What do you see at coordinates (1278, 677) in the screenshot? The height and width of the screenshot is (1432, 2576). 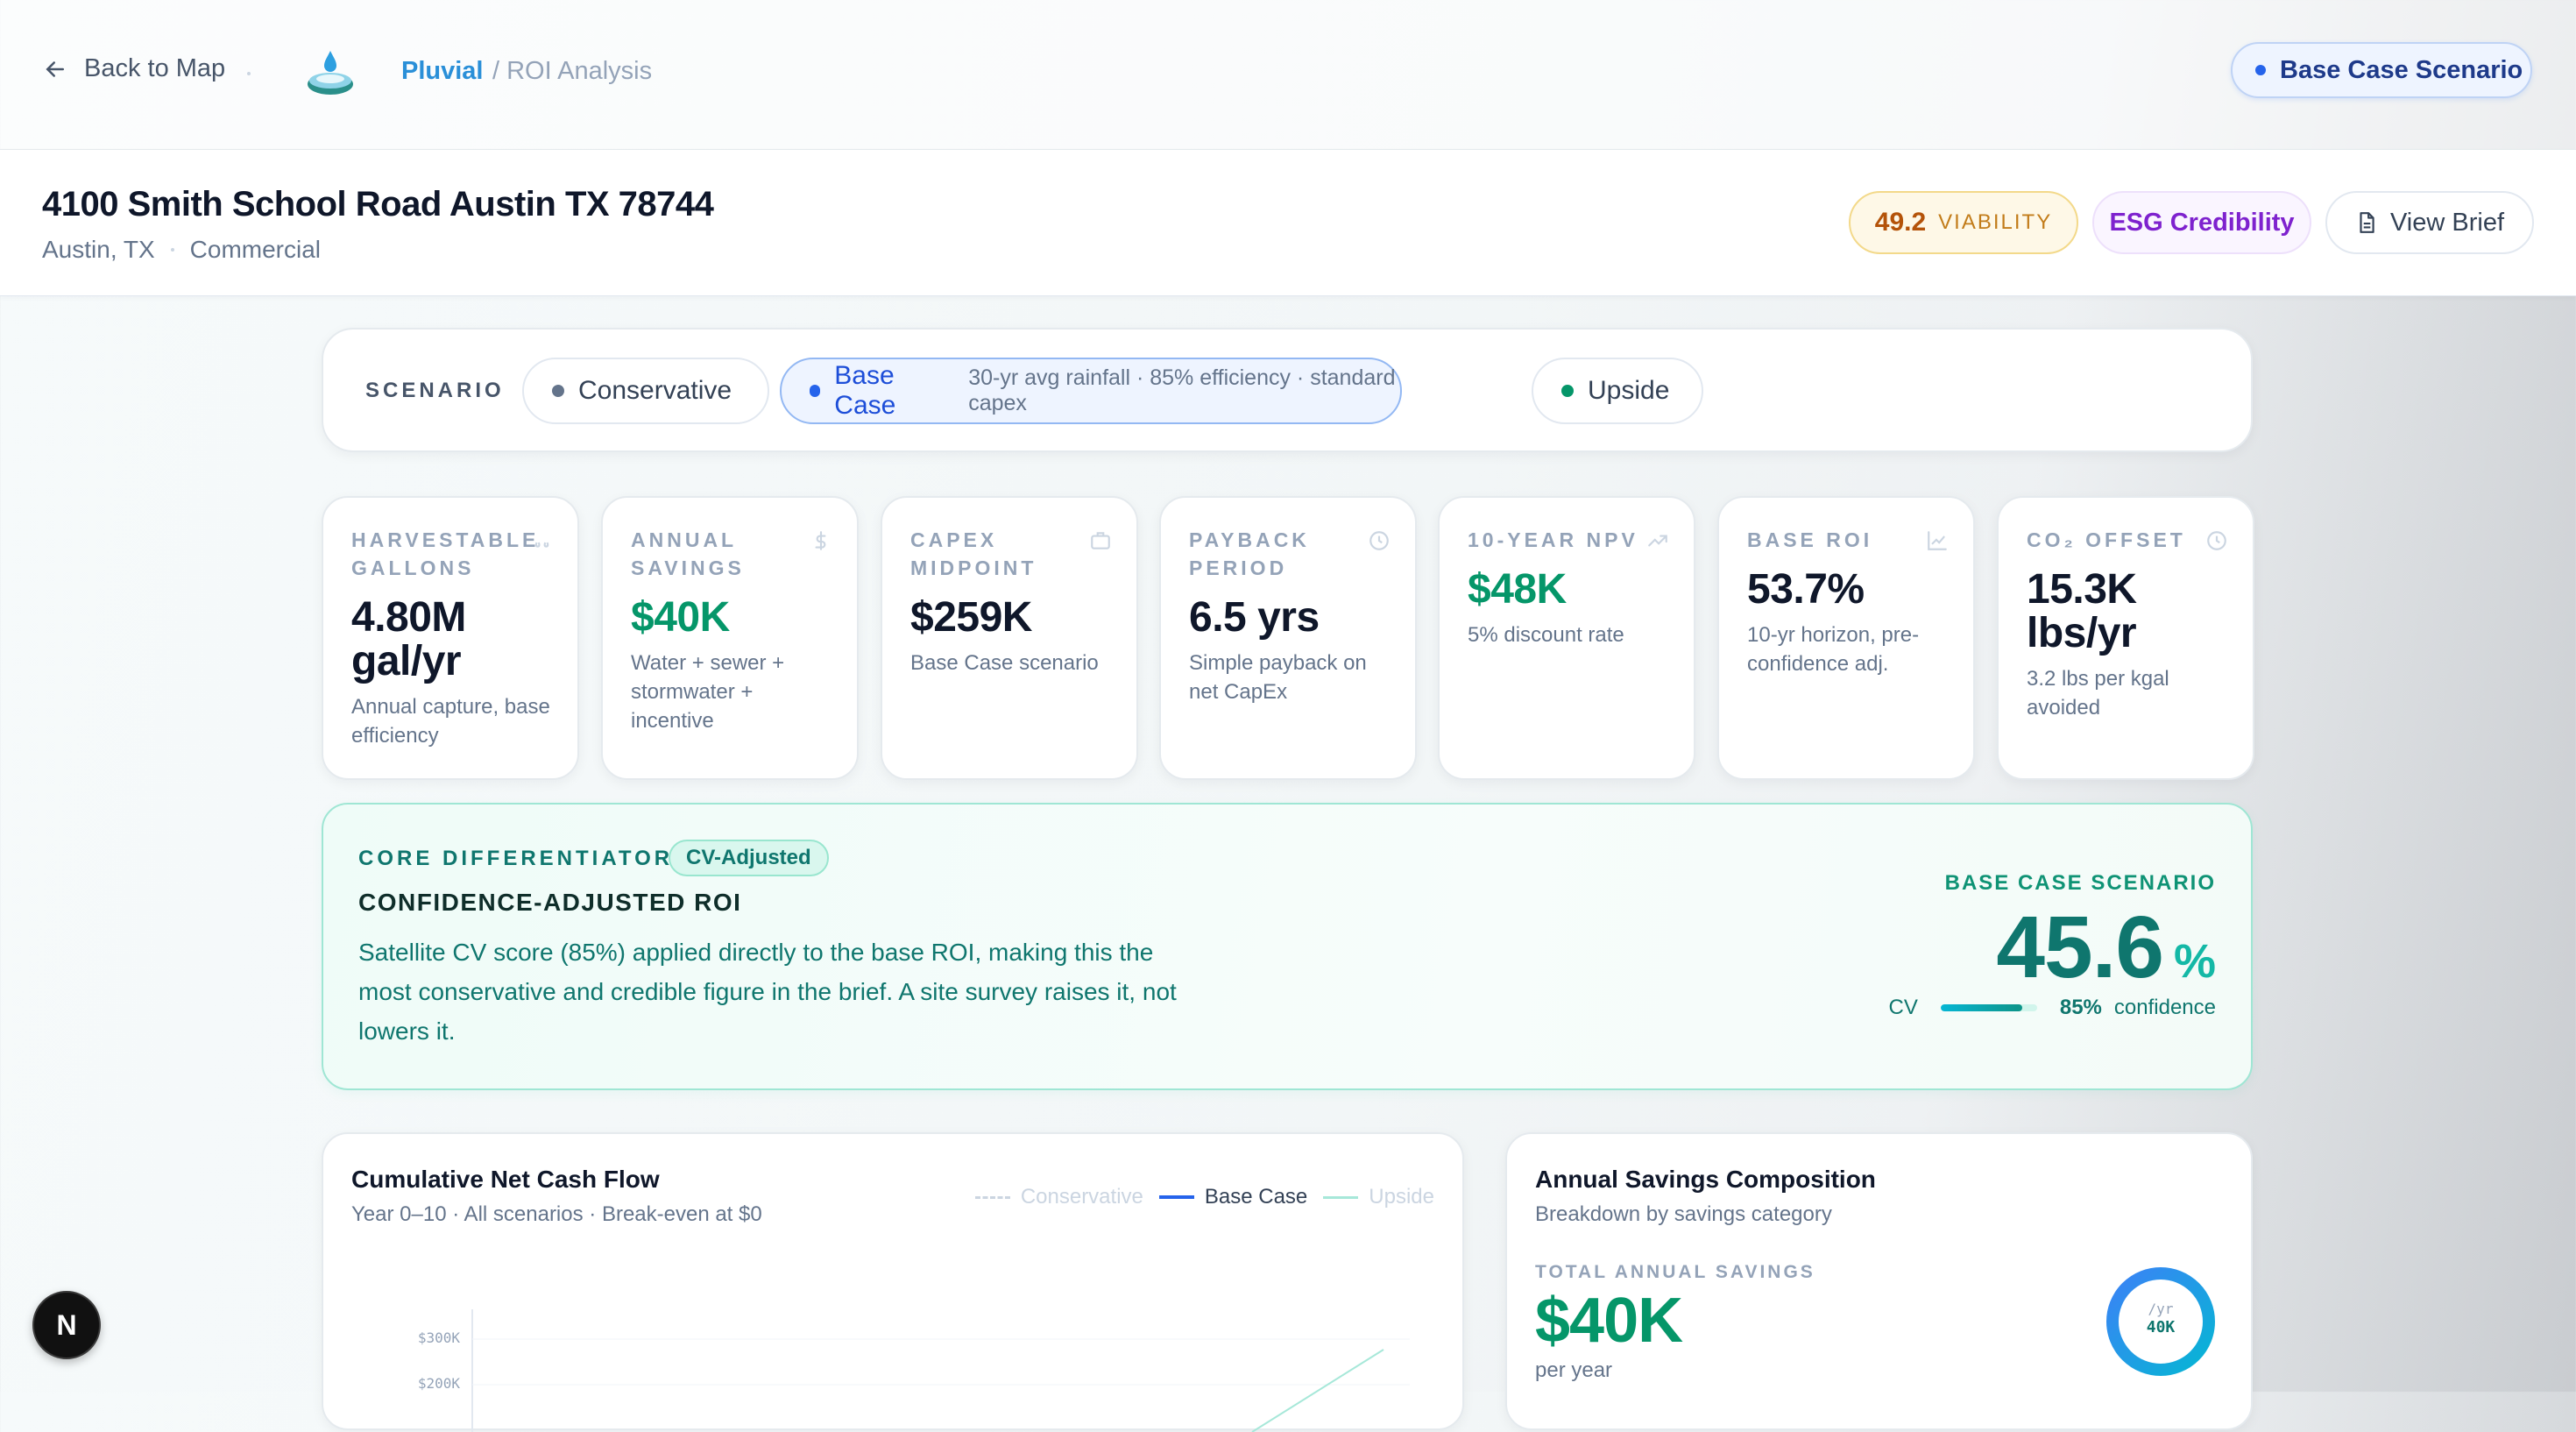 I see `kpi-note: Simple payback on net CapEx` at bounding box center [1278, 677].